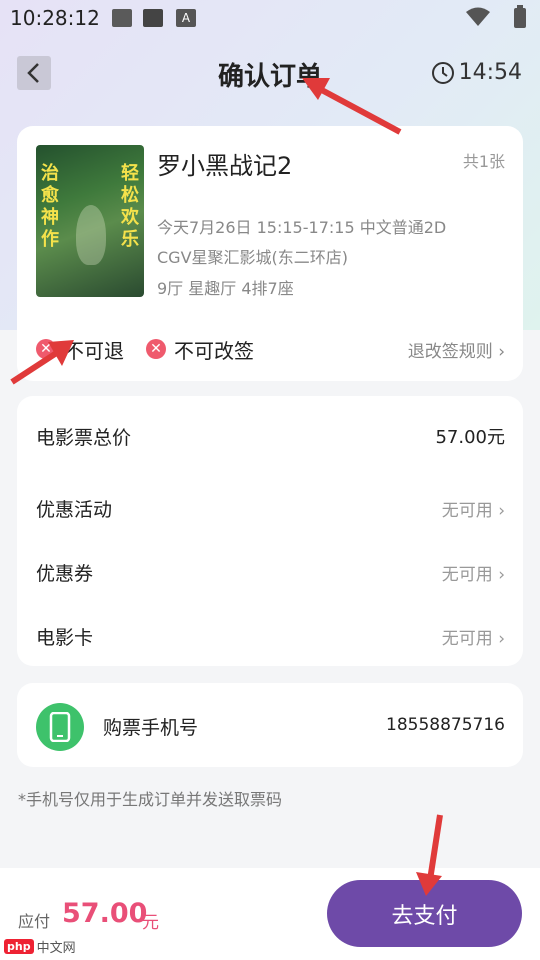 The width and height of the screenshot is (540, 960). What do you see at coordinates (225, 288) in the screenshot?
I see `seat-info: 9厅 星趣厅 4排7座` at bounding box center [225, 288].